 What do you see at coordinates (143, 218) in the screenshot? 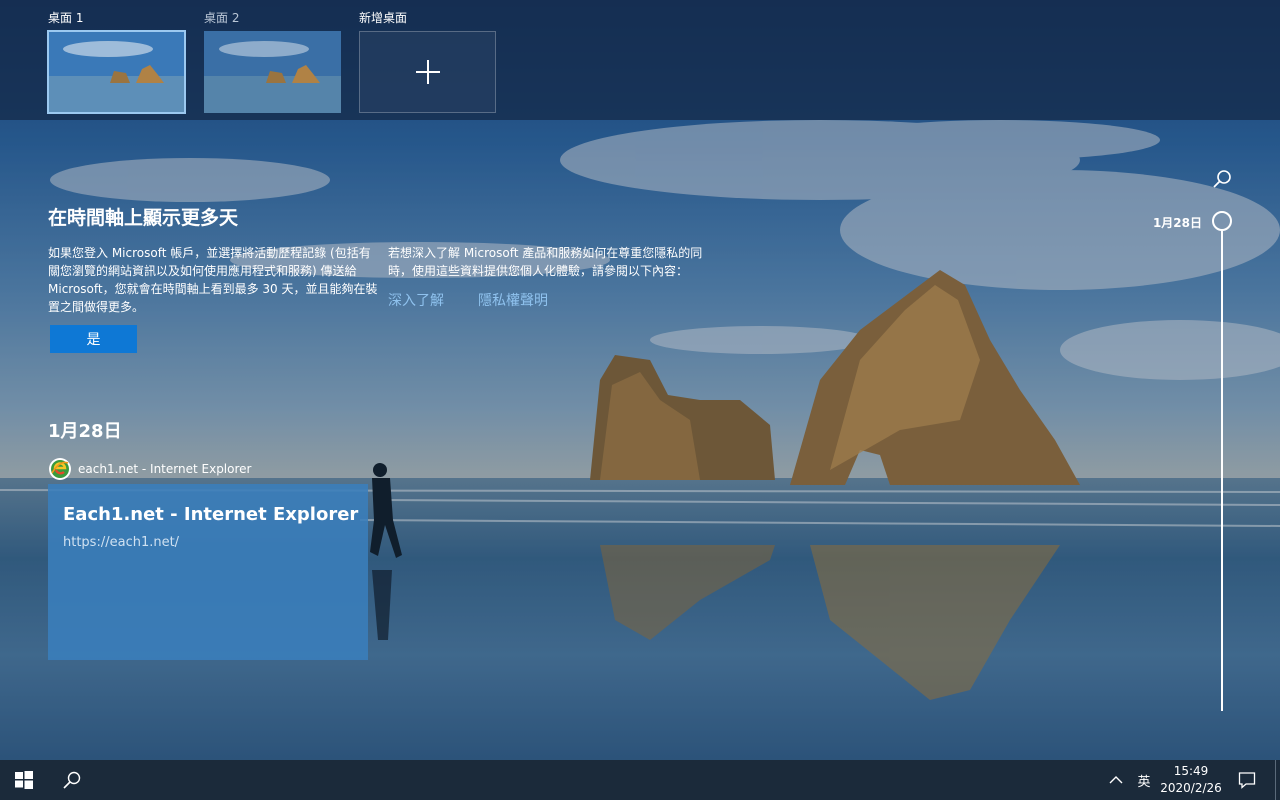
I see `timeline-prompt-heading: 在時間軸上顯示更多天` at bounding box center [143, 218].